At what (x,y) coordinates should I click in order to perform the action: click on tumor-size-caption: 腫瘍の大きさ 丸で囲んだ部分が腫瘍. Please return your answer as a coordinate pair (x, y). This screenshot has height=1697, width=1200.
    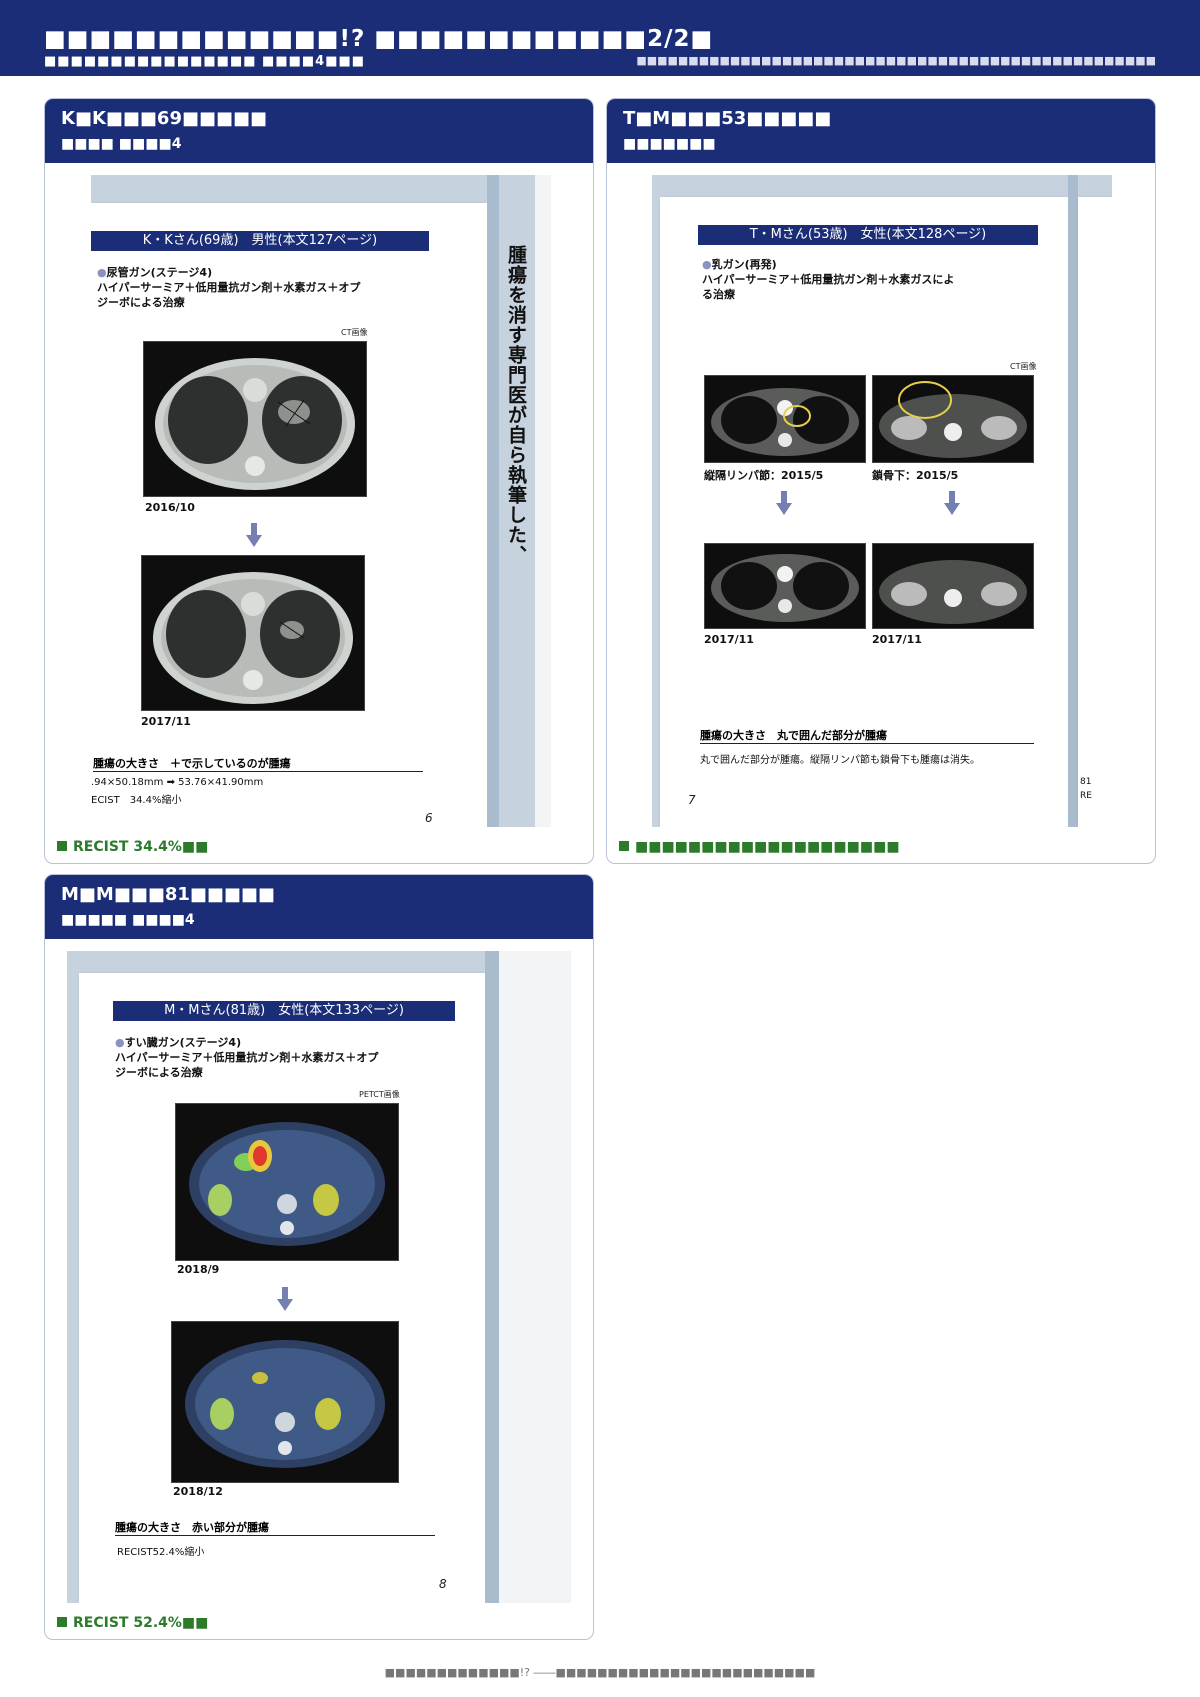
    Looking at the image, I should click on (867, 735).